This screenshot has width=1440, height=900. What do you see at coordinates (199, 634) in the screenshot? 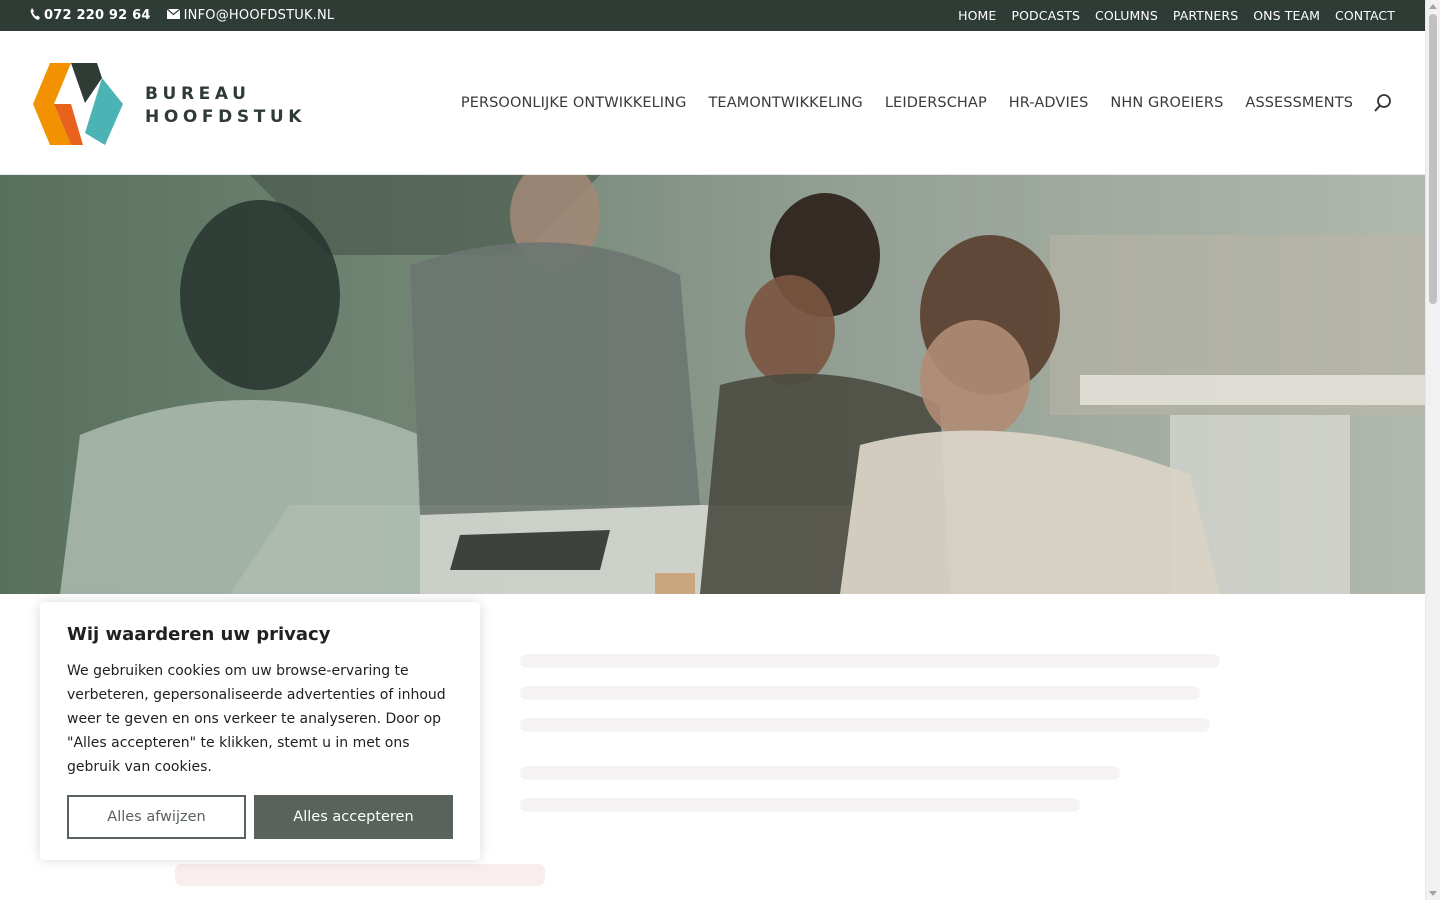
I see `cookie-title: Wij waarderen uw privacy` at bounding box center [199, 634].